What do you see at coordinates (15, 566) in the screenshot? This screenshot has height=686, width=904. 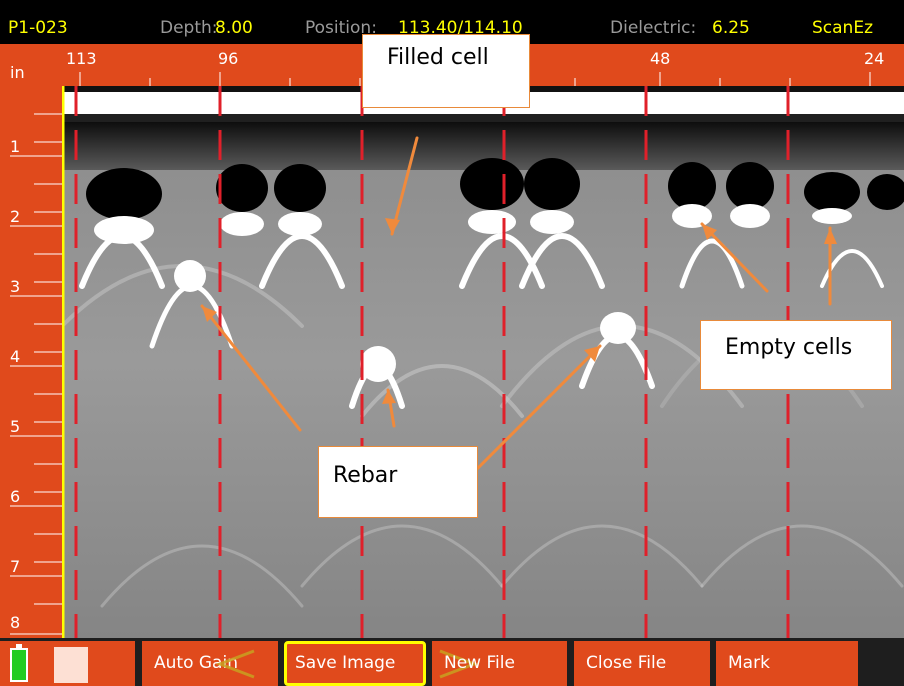 I see `depth-tick: 7` at bounding box center [15, 566].